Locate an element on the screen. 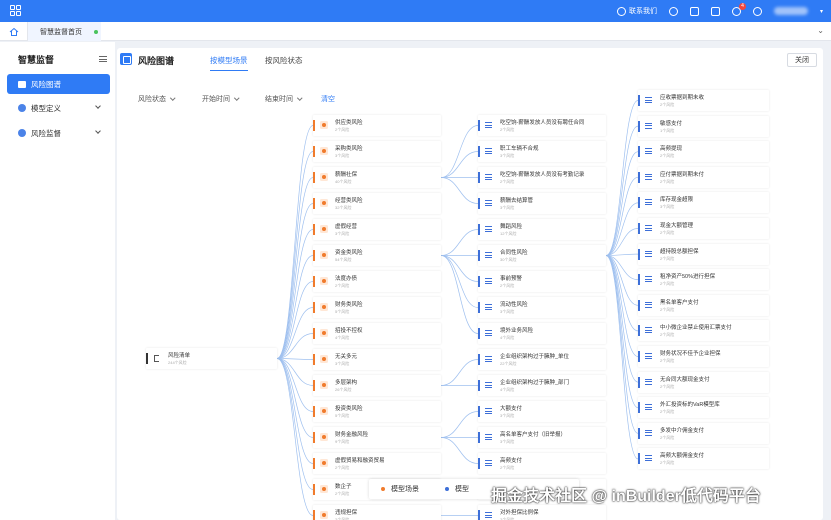  tree-node-model: 高名单客户支付（旧举报） 3个风险 is located at coordinates (542, 437).